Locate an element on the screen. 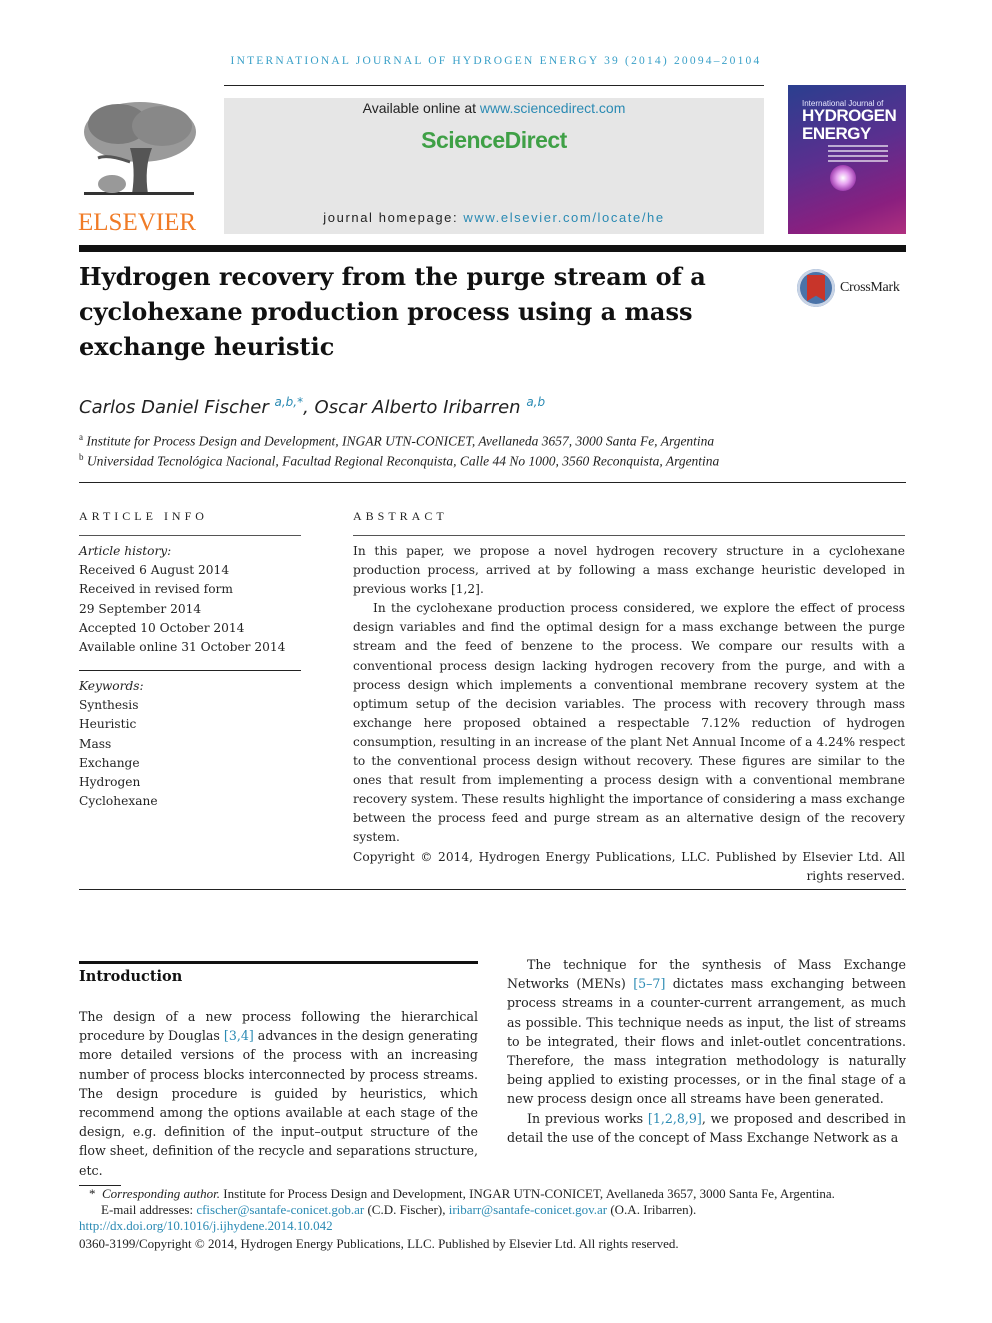 The width and height of the screenshot is (992, 1323). crossmark-icon is located at coordinates (816, 288).